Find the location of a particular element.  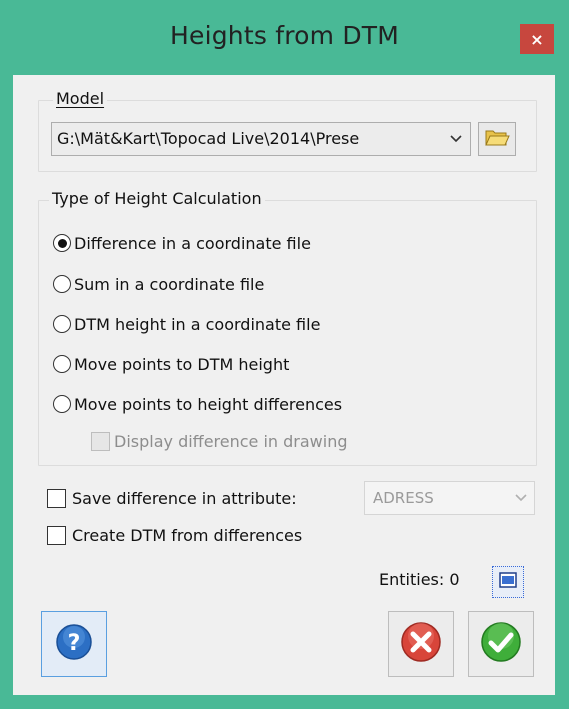

help-button: ? is located at coordinates (74, 644).